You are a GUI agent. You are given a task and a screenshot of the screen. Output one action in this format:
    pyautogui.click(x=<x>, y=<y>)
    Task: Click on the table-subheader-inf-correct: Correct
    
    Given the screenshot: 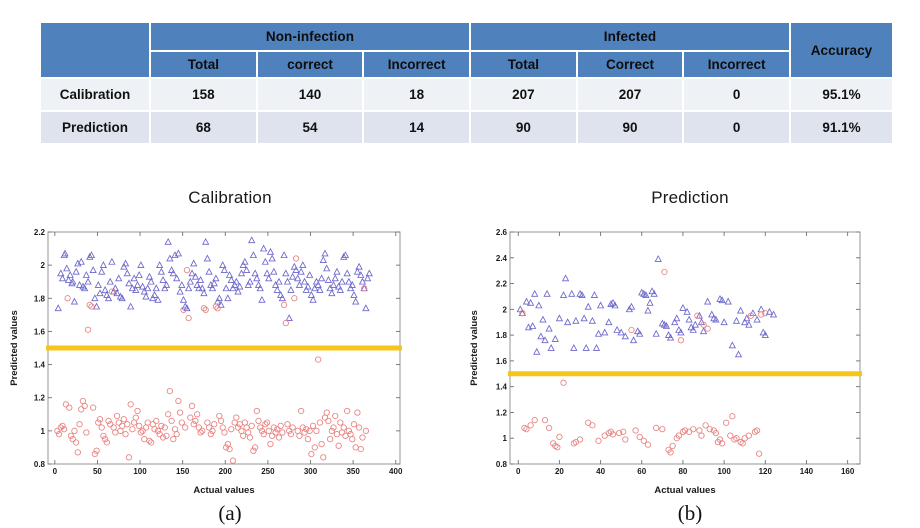 What is the action you would take?
    pyautogui.click(x=630, y=64)
    